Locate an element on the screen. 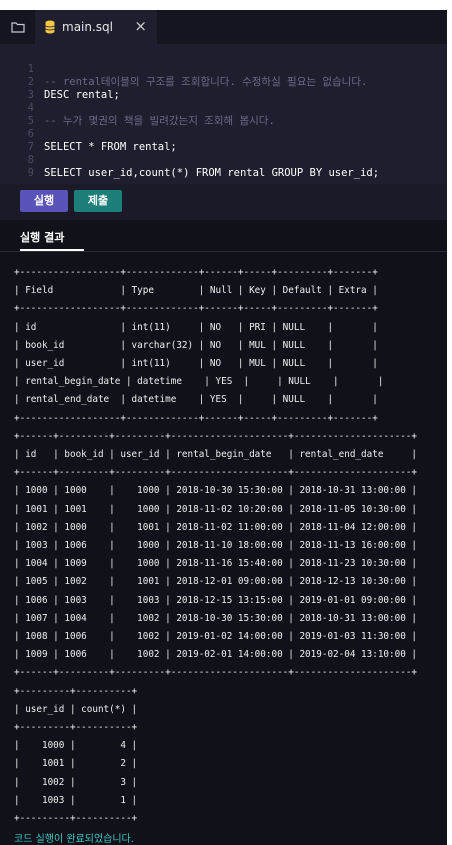 Image resolution: width=452 pixels, height=845 pixels. code-line: 2 DESC rental; is located at coordinates (223, 82).